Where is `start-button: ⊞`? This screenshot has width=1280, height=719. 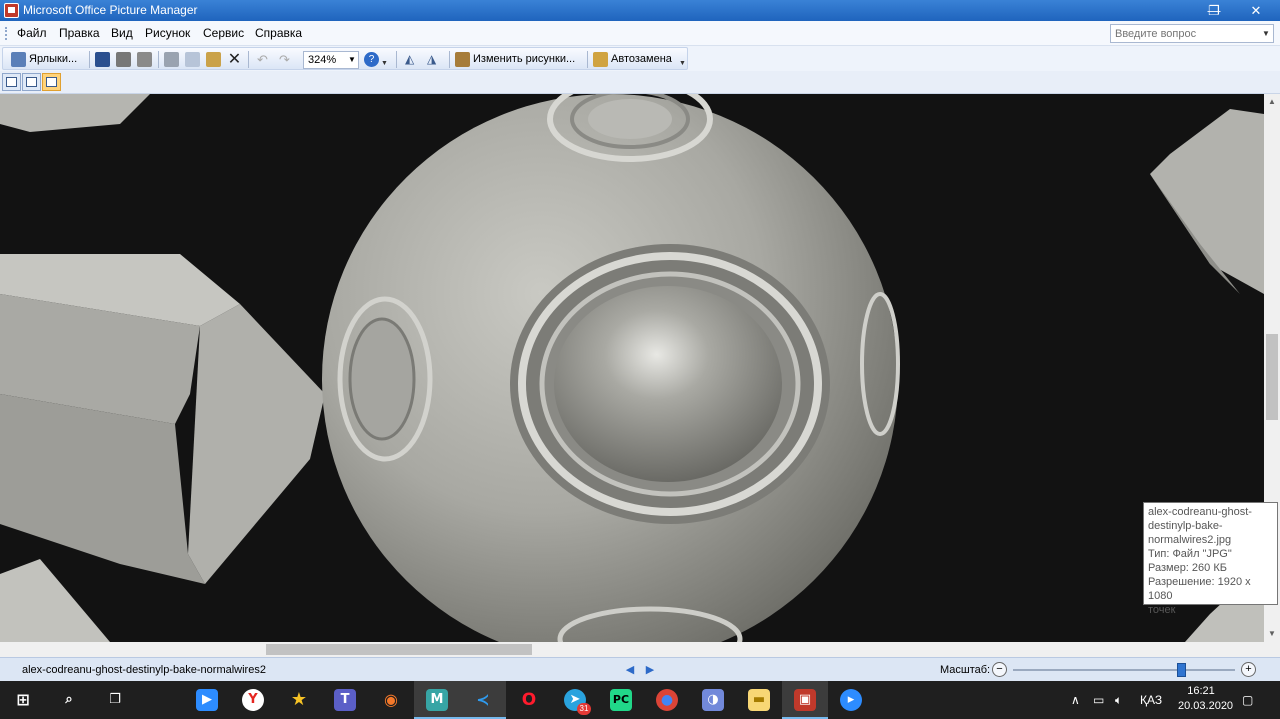 start-button: ⊞ is located at coordinates (23, 700).